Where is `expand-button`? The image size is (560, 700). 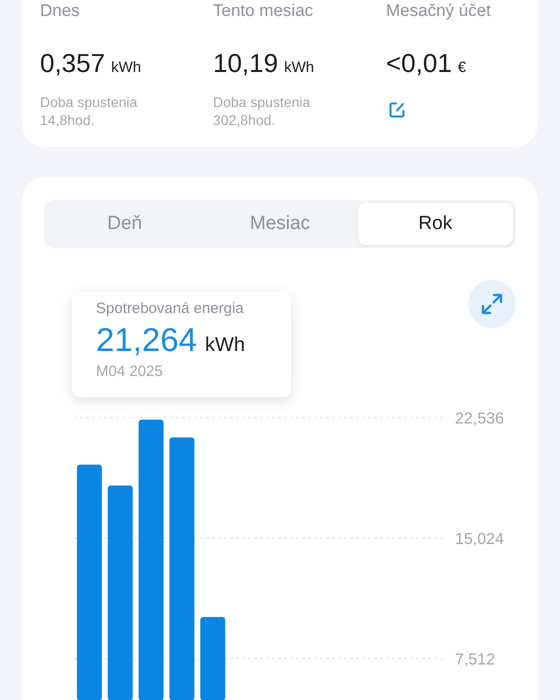
expand-button is located at coordinates (492, 304).